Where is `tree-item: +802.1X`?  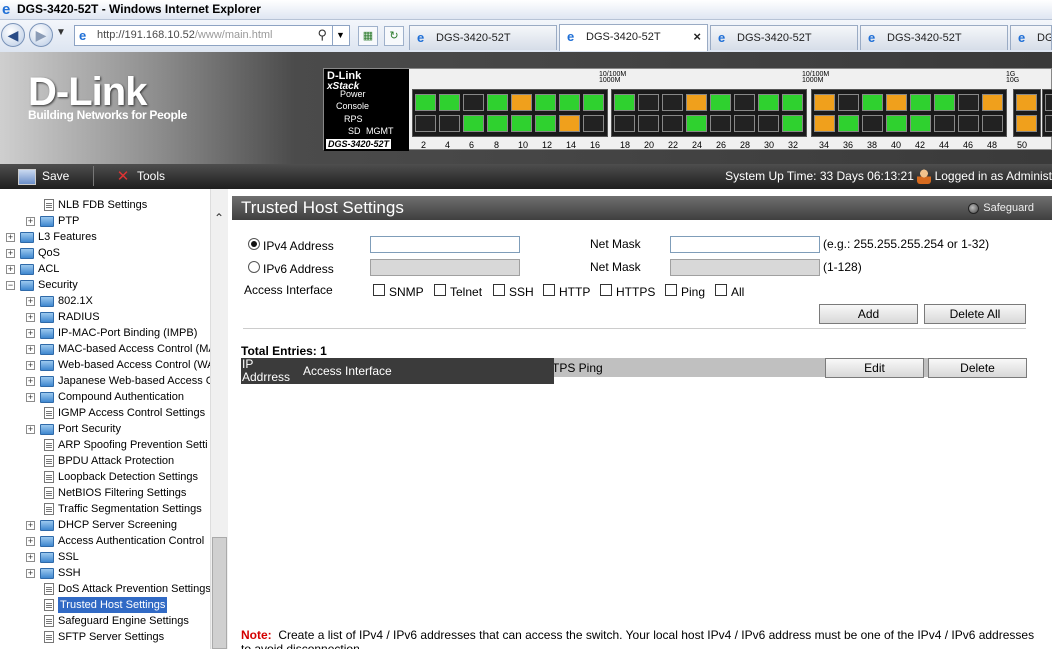
tree-item: +802.1X is located at coordinates (105, 301).